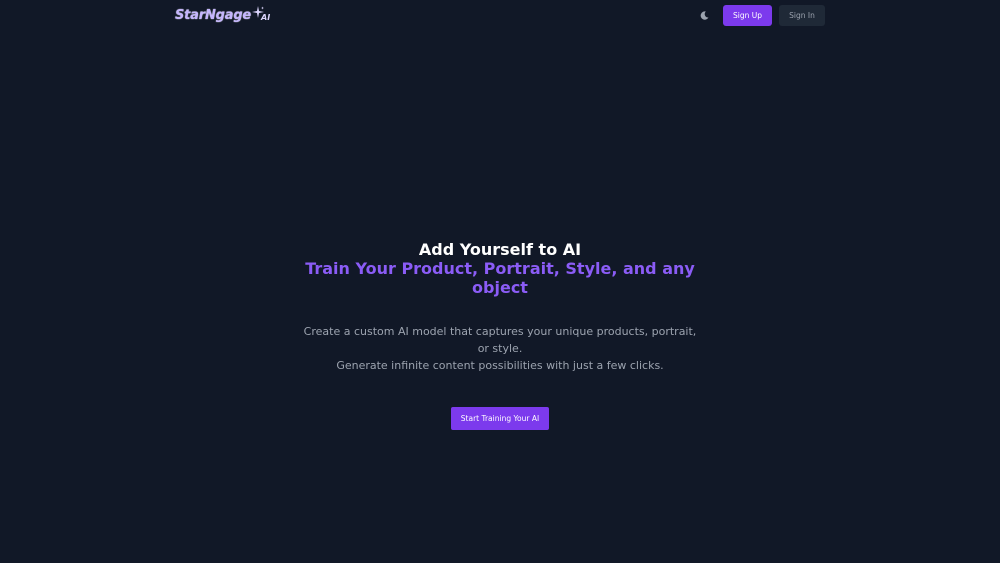  What do you see at coordinates (500, 249) in the screenshot?
I see `hero-title: Add Yourself to AI` at bounding box center [500, 249].